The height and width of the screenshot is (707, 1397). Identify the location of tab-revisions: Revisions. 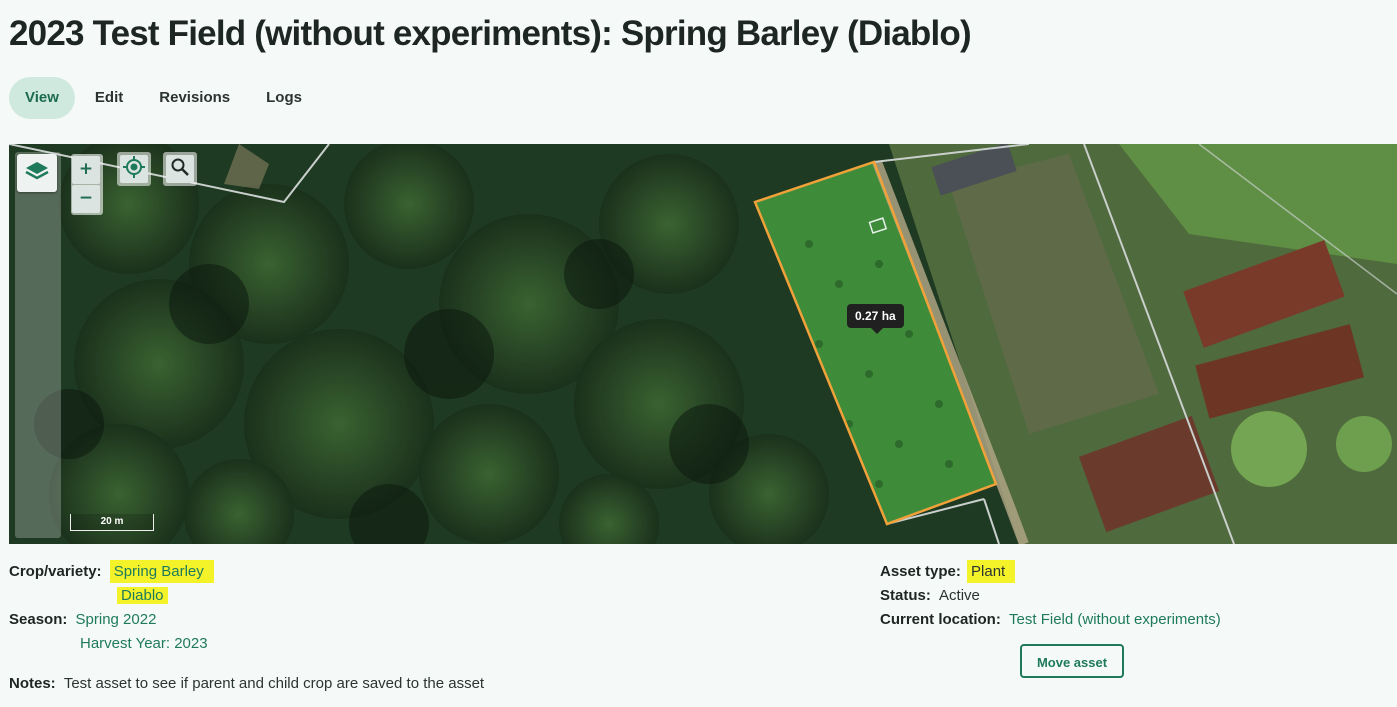
(194, 98).